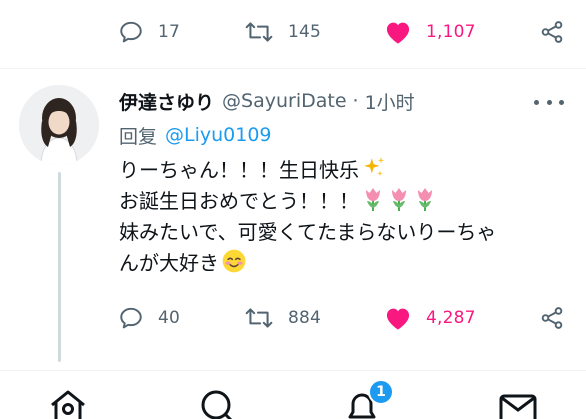 The image size is (586, 419). What do you see at coordinates (305, 32) in the screenshot?
I see `retweet-count: 145` at bounding box center [305, 32].